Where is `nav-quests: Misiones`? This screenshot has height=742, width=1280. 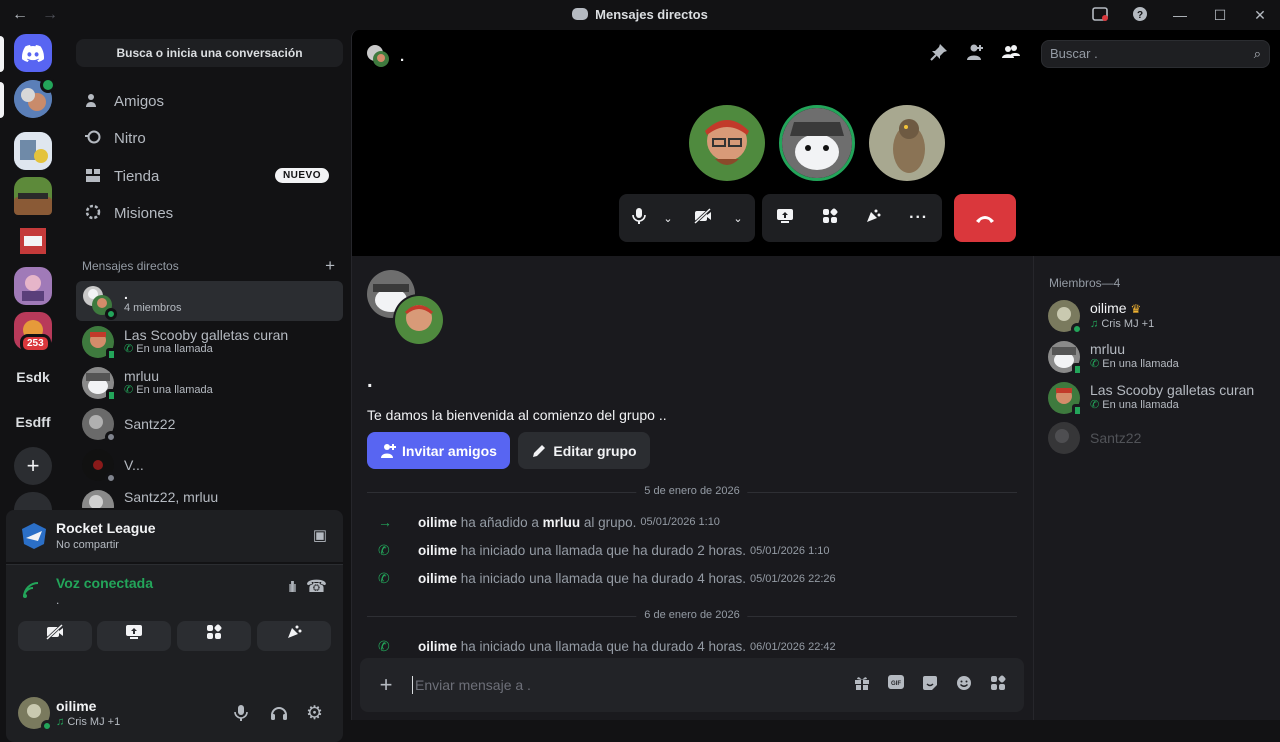
nav-quests: Misiones is located at coordinates (209, 213).